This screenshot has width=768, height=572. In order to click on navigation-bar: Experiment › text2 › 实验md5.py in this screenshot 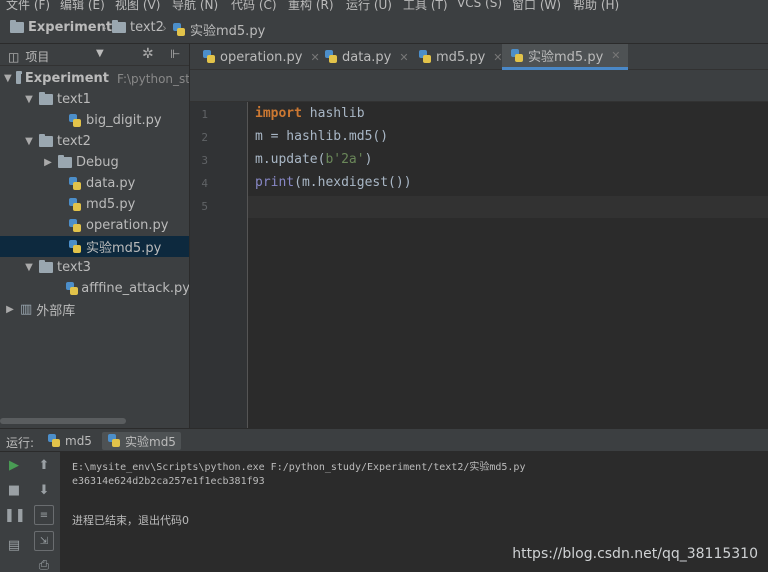, I will do `click(384, 28)`.